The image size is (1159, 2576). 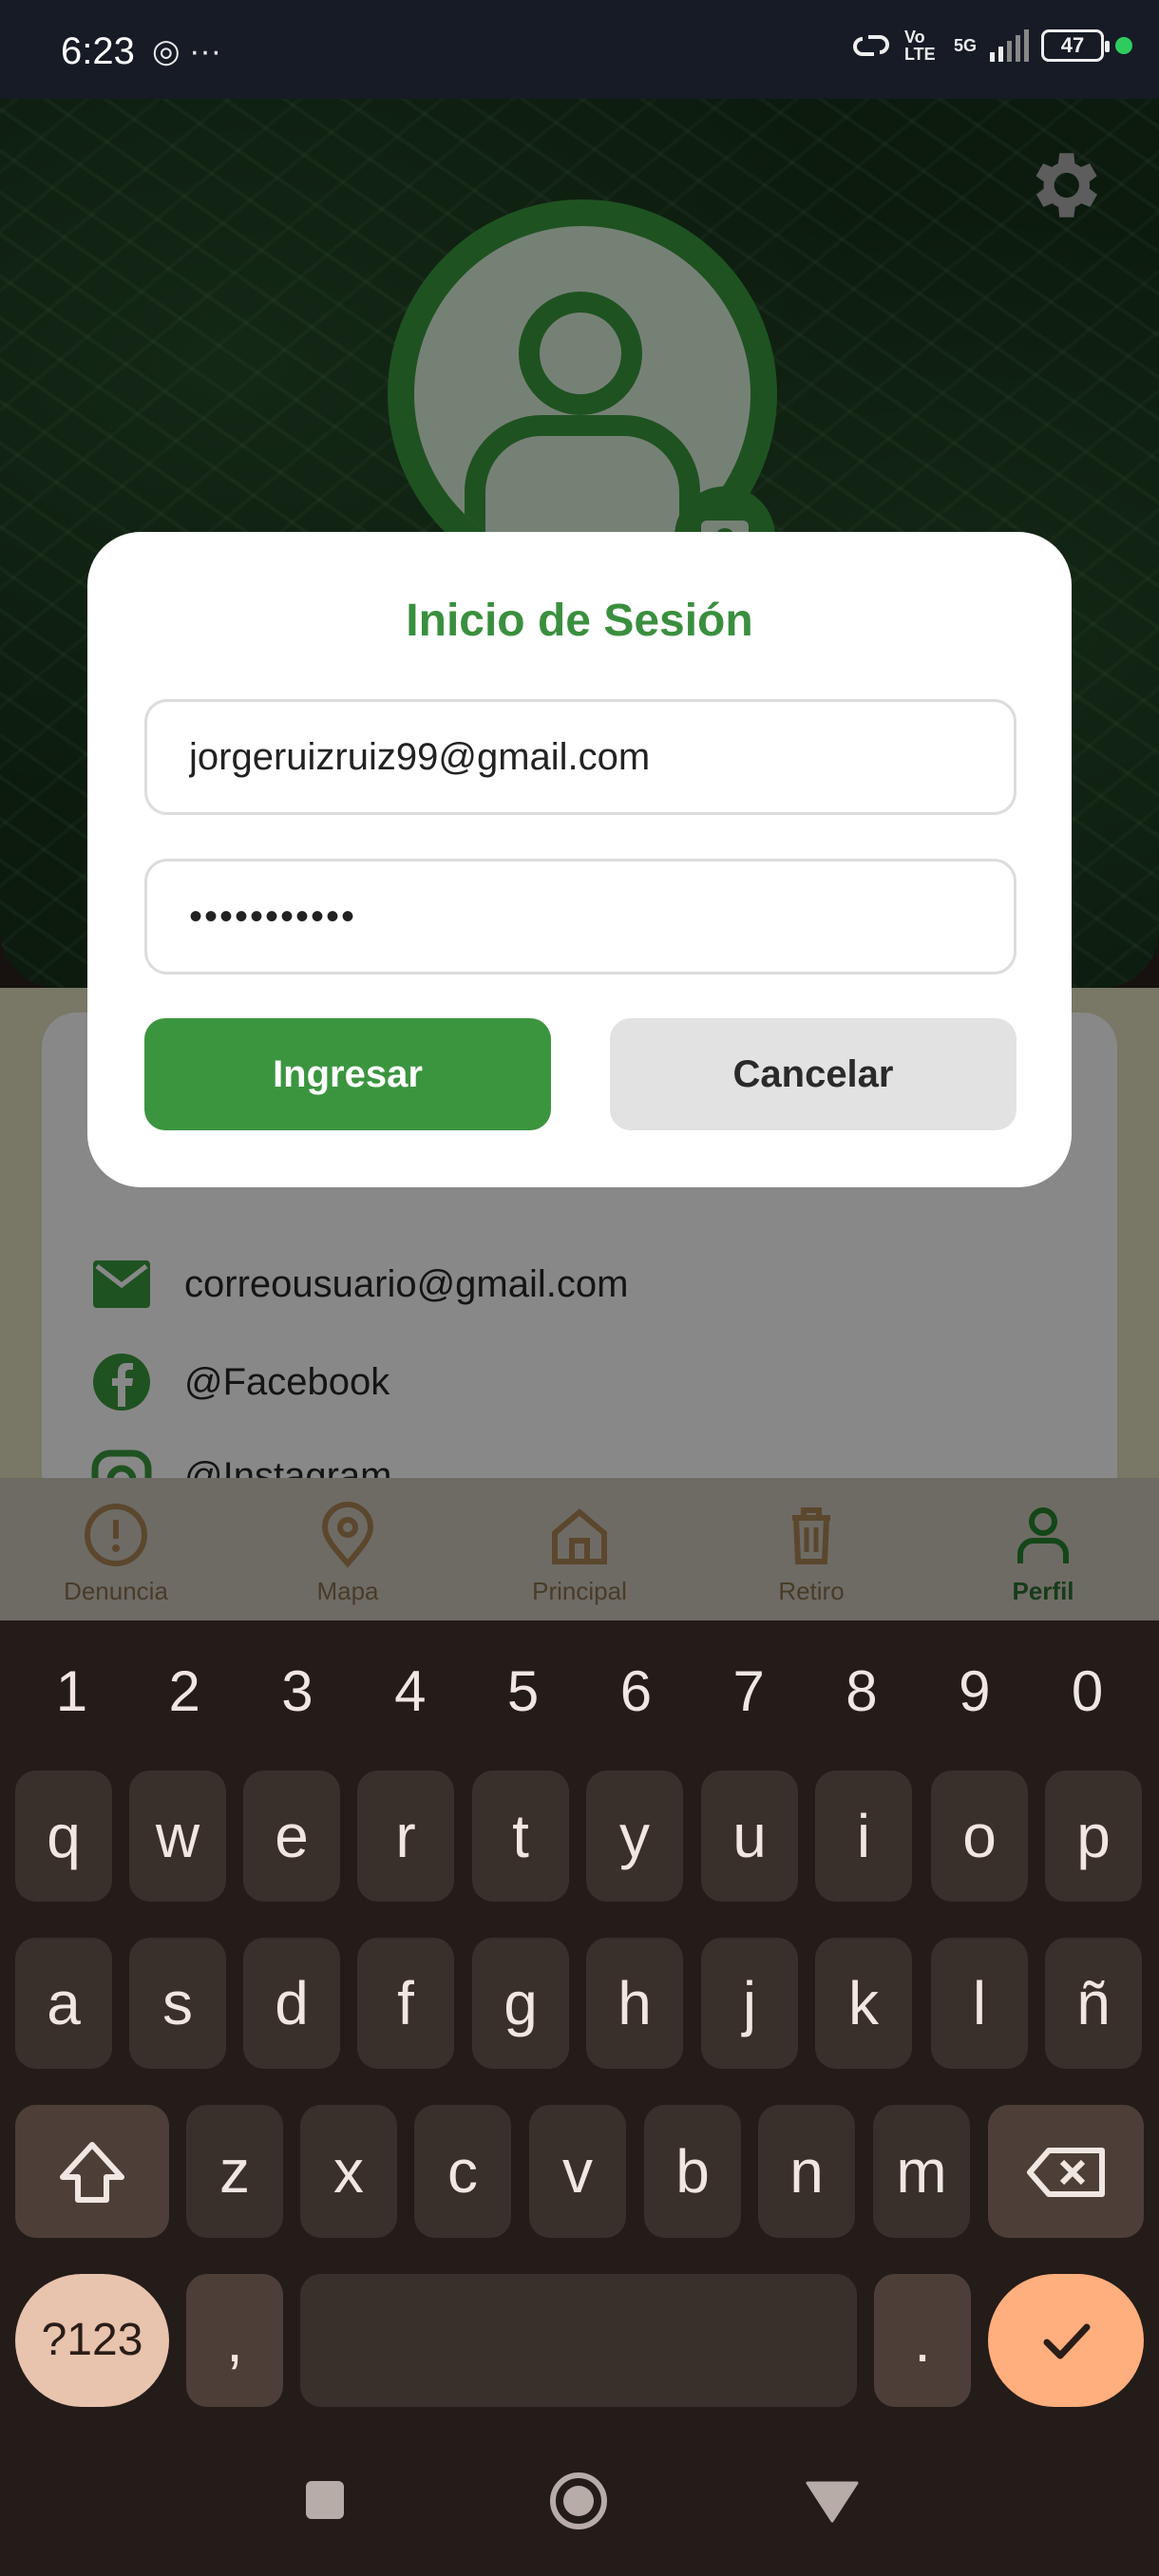 What do you see at coordinates (921, 2171) in the screenshot?
I see `key-m: m` at bounding box center [921, 2171].